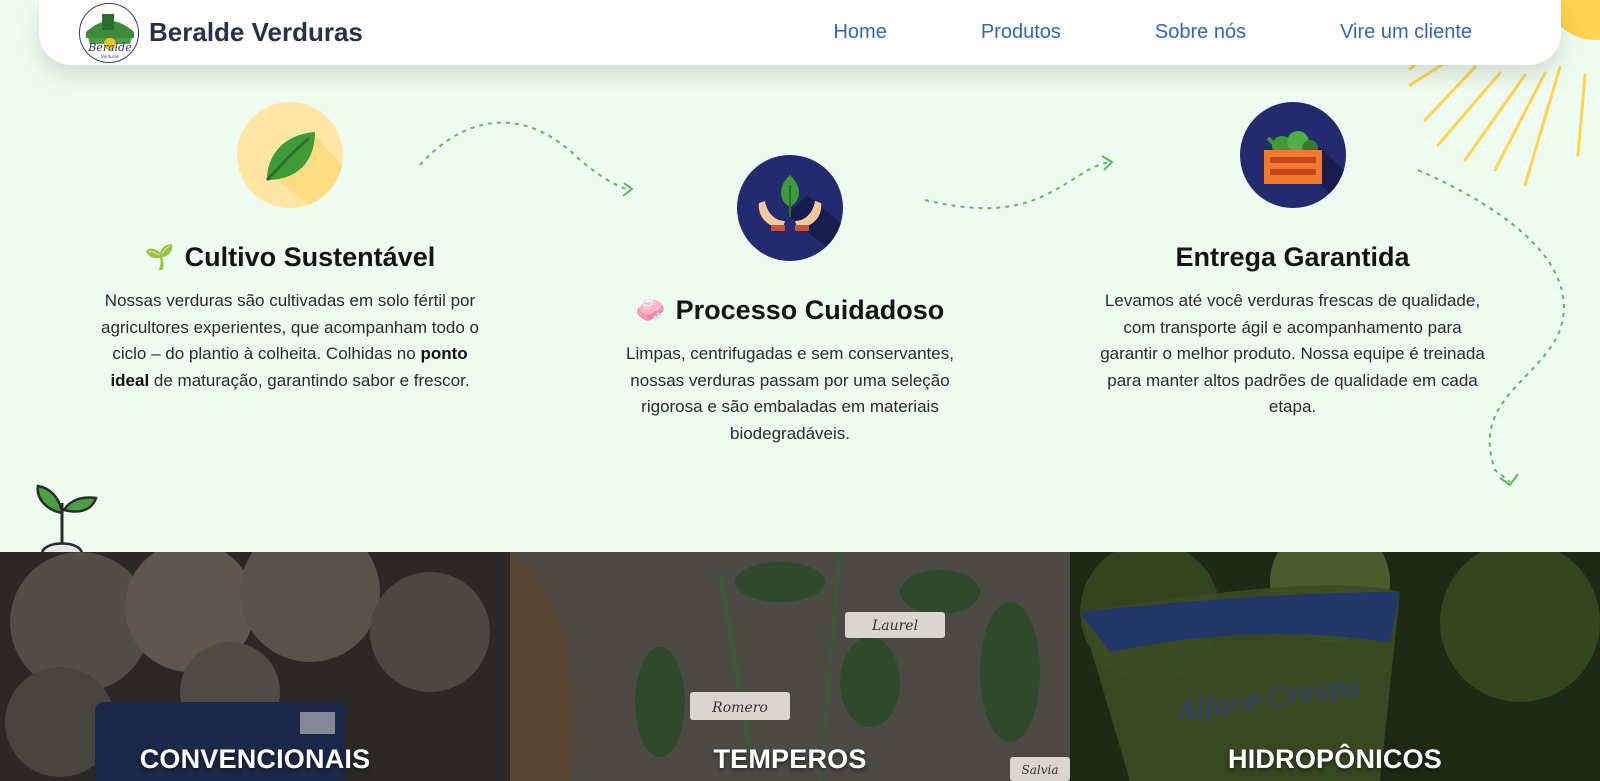 This screenshot has height=781, width=1600. What do you see at coordinates (1335, 759) in the screenshot?
I see `category-label: HIDROPÔNICOS` at bounding box center [1335, 759].